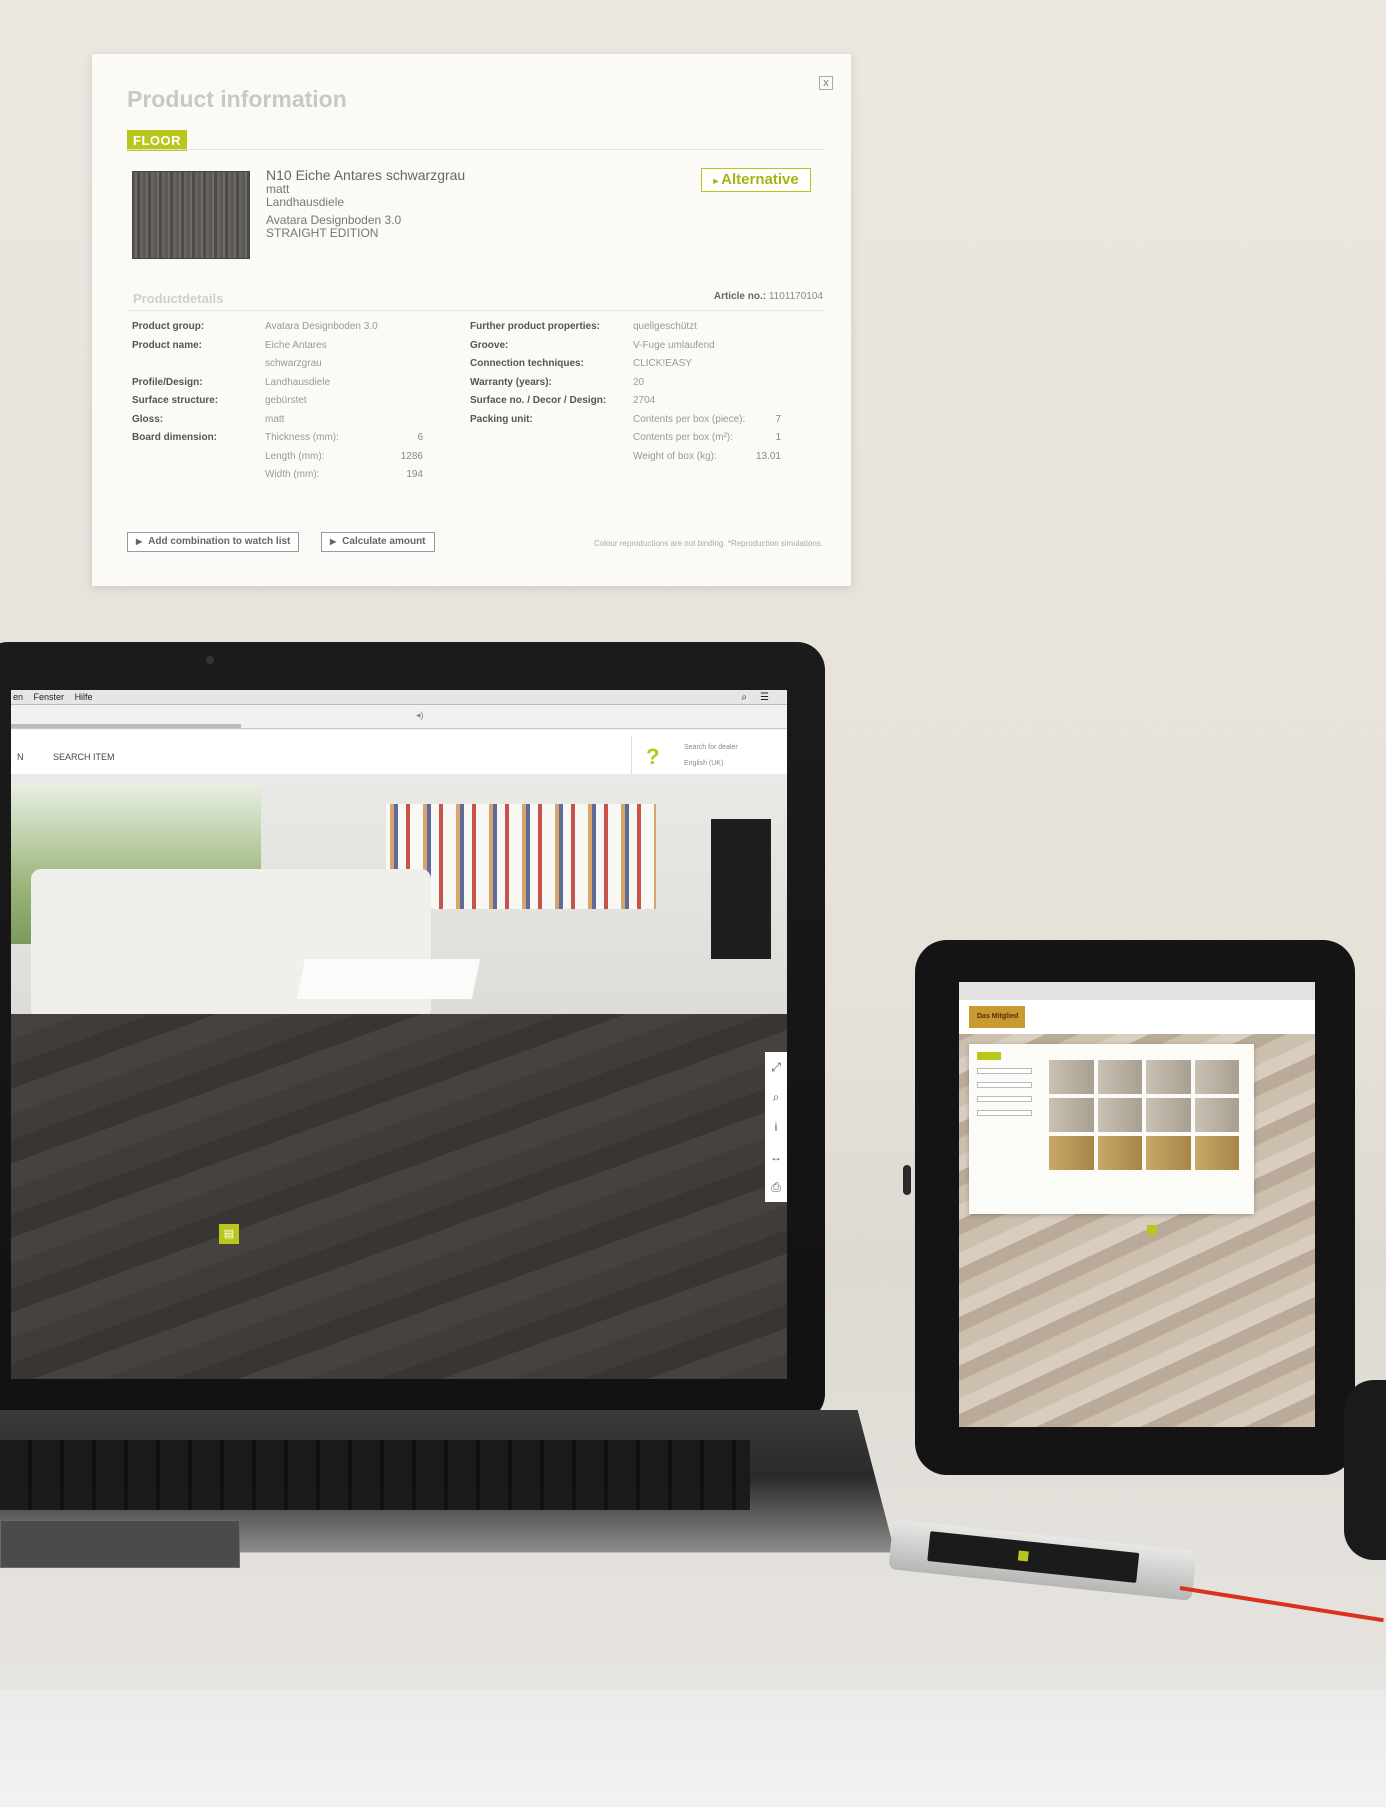  I want to click on phone-app-icon, so click(1023, 1556).